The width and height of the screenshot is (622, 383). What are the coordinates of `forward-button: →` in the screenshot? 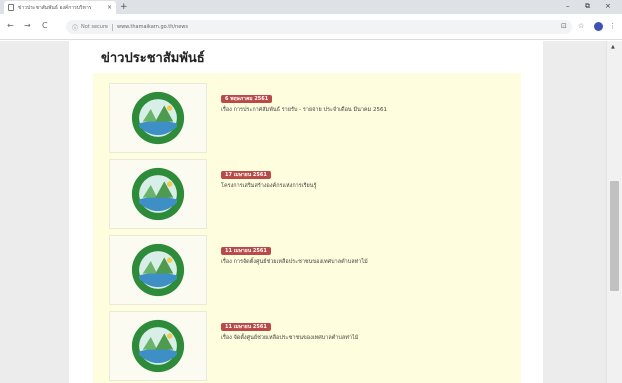 It's located at (27, 26).